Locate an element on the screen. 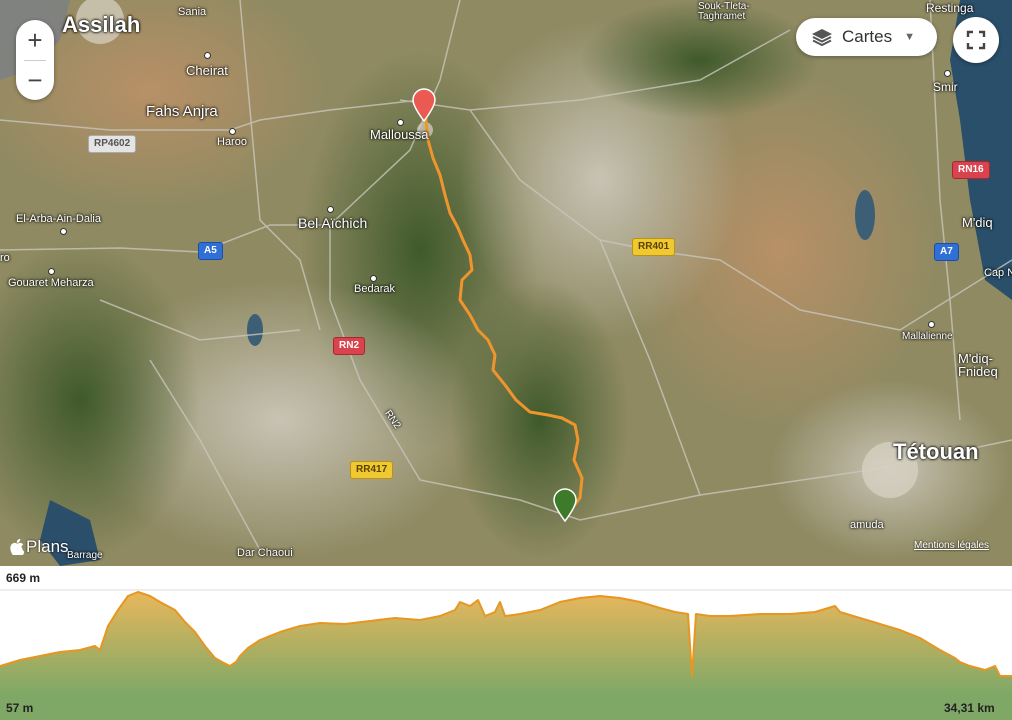  place-label: Souk-Tleta-Taghramet is located at coordinates (724, 11).